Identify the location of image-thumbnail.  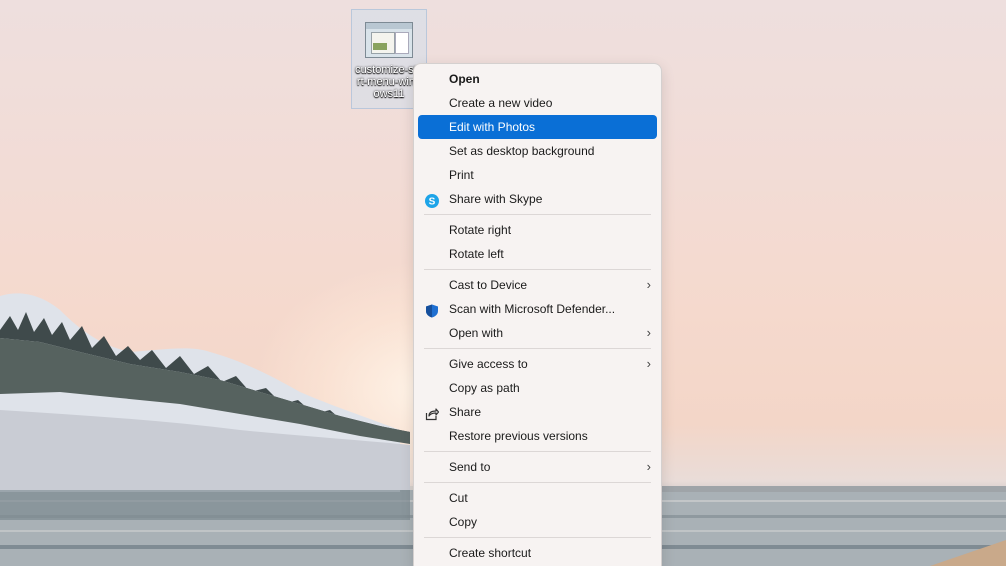
(389, 40).